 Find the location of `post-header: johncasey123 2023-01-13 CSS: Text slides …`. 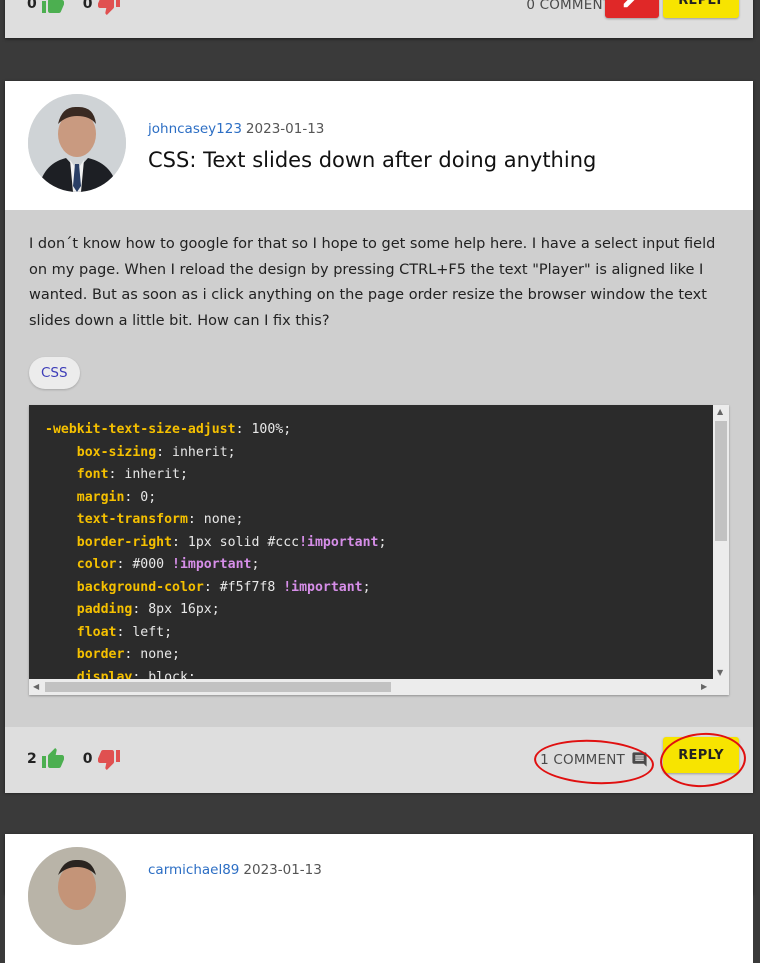

post-header: johncasey123 2023-01-13 CSS: Text slides … is located at coordinates (379, 145).